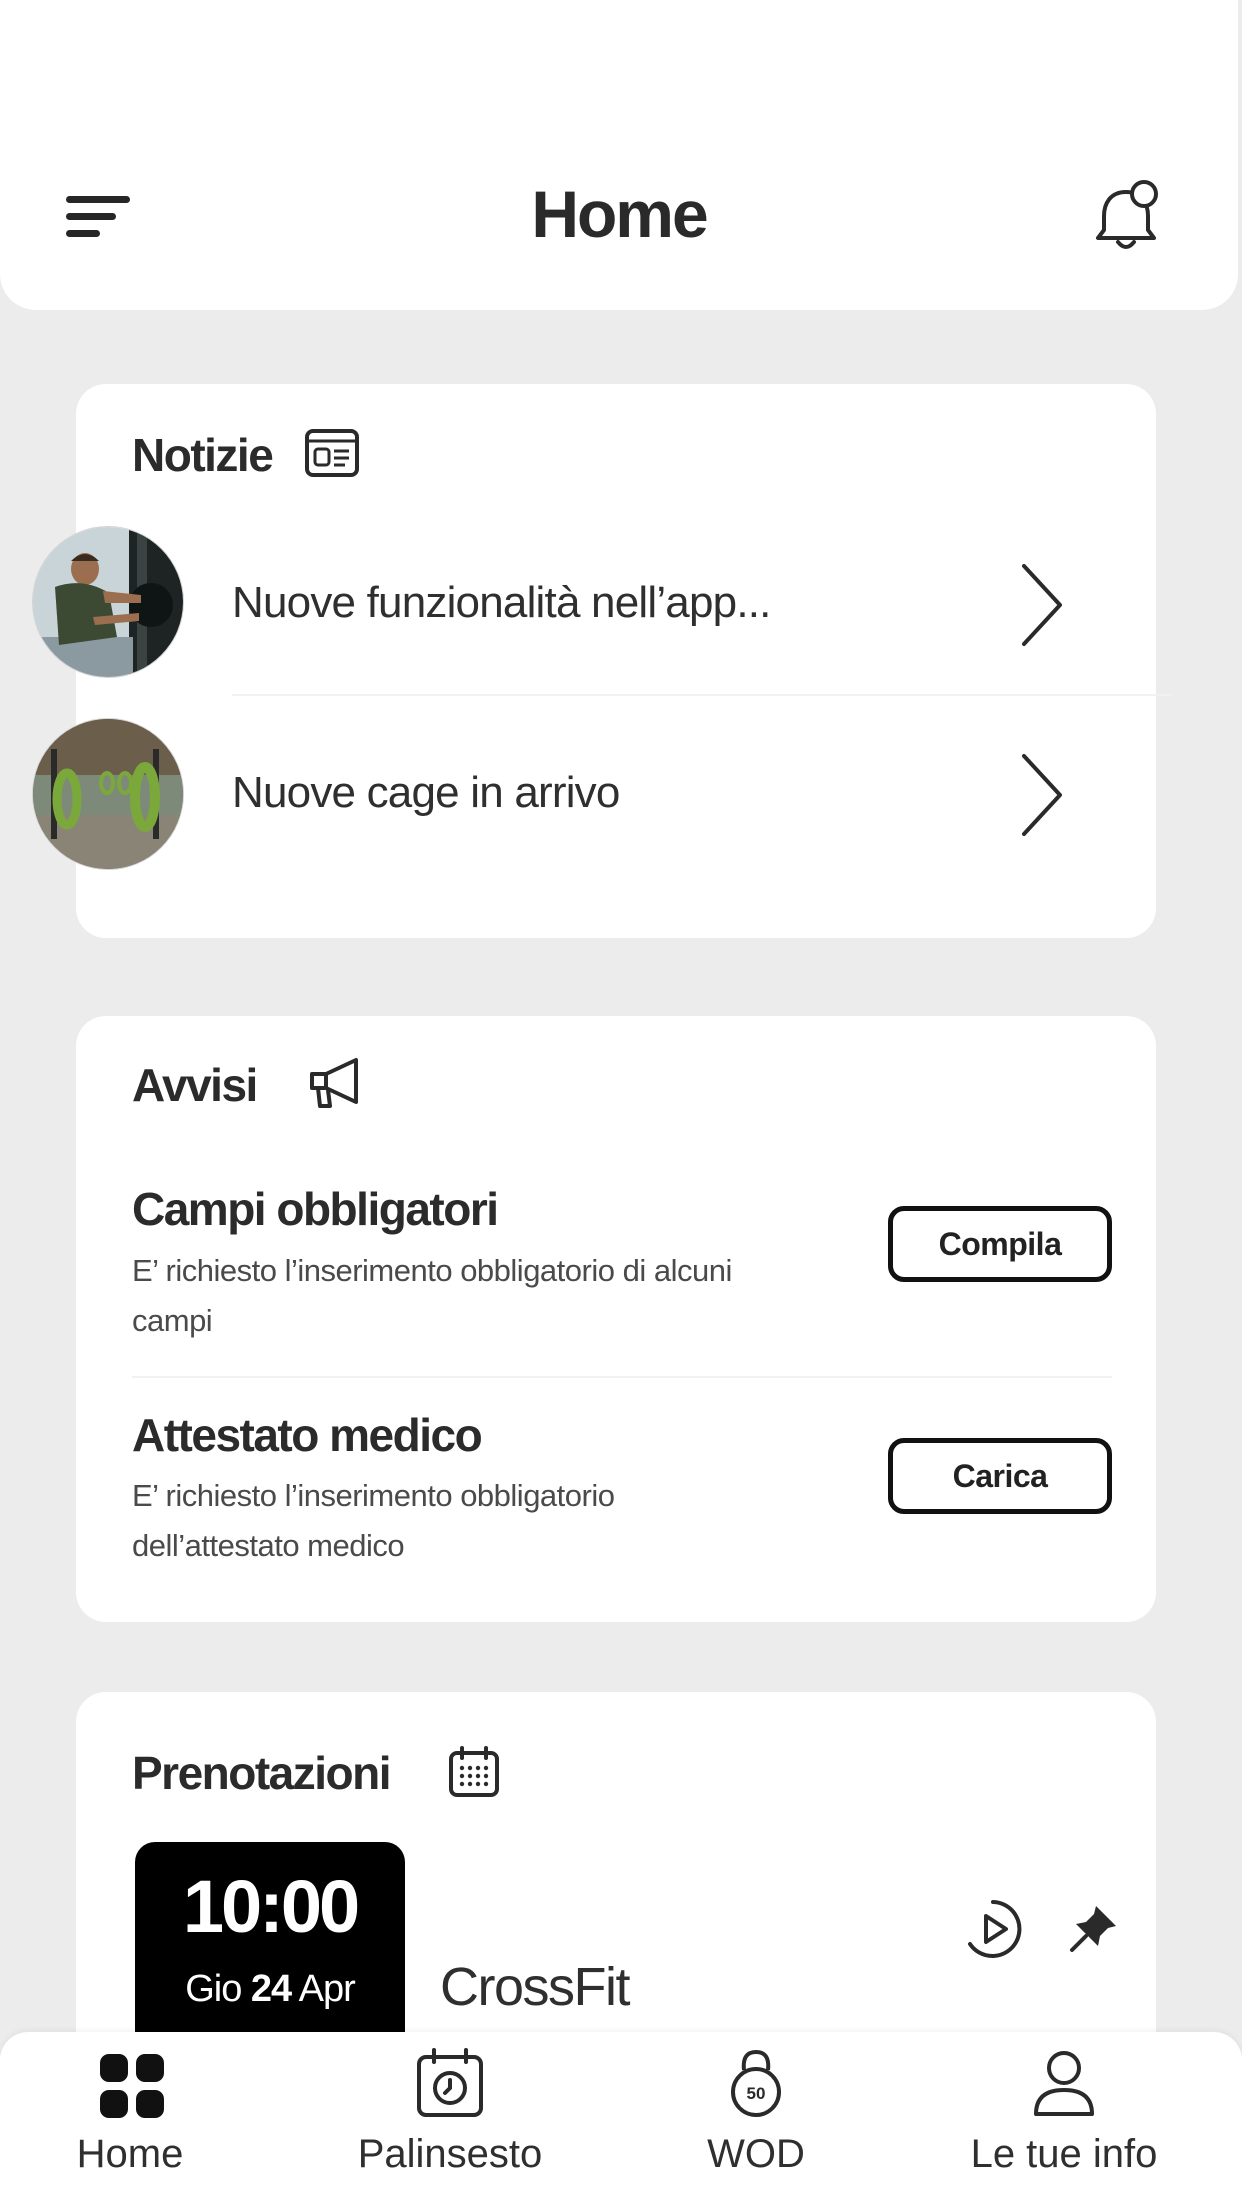 The image size is (1242, 2208). Describe the element at coordinates (426, 792) in the screenshot. I see `news-item-title: Nuove cage in arrivo` at that location.